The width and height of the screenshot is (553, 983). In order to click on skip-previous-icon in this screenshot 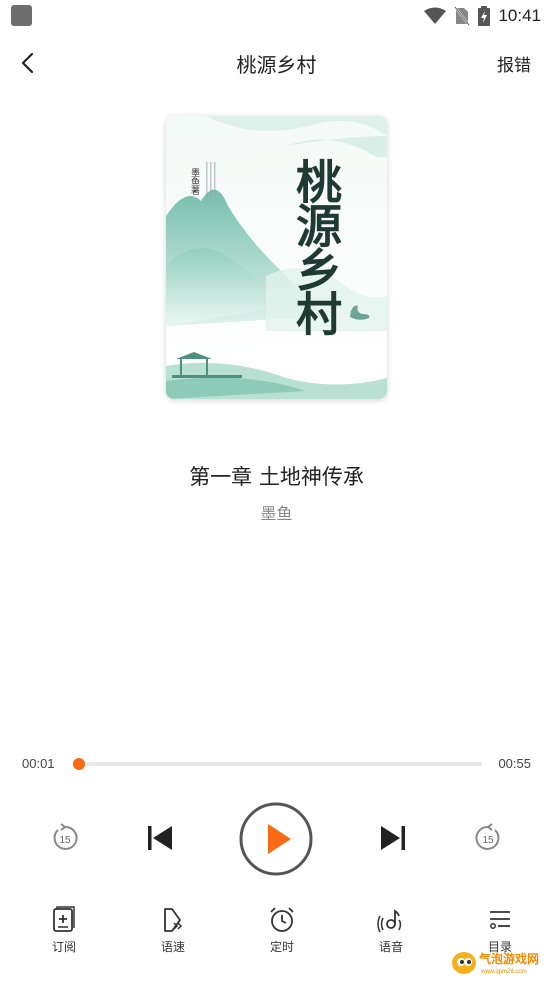, I will do `click(160, 838)`.